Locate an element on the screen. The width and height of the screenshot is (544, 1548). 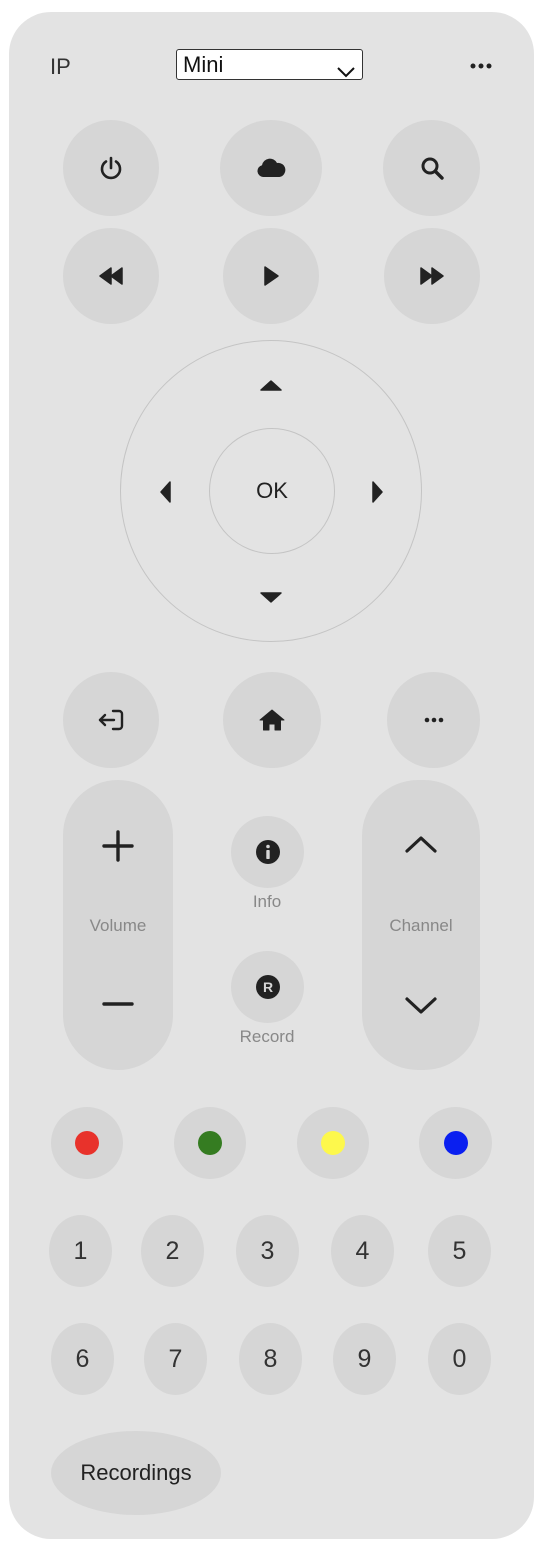
red-dot is located at coordinates (87, 1143).